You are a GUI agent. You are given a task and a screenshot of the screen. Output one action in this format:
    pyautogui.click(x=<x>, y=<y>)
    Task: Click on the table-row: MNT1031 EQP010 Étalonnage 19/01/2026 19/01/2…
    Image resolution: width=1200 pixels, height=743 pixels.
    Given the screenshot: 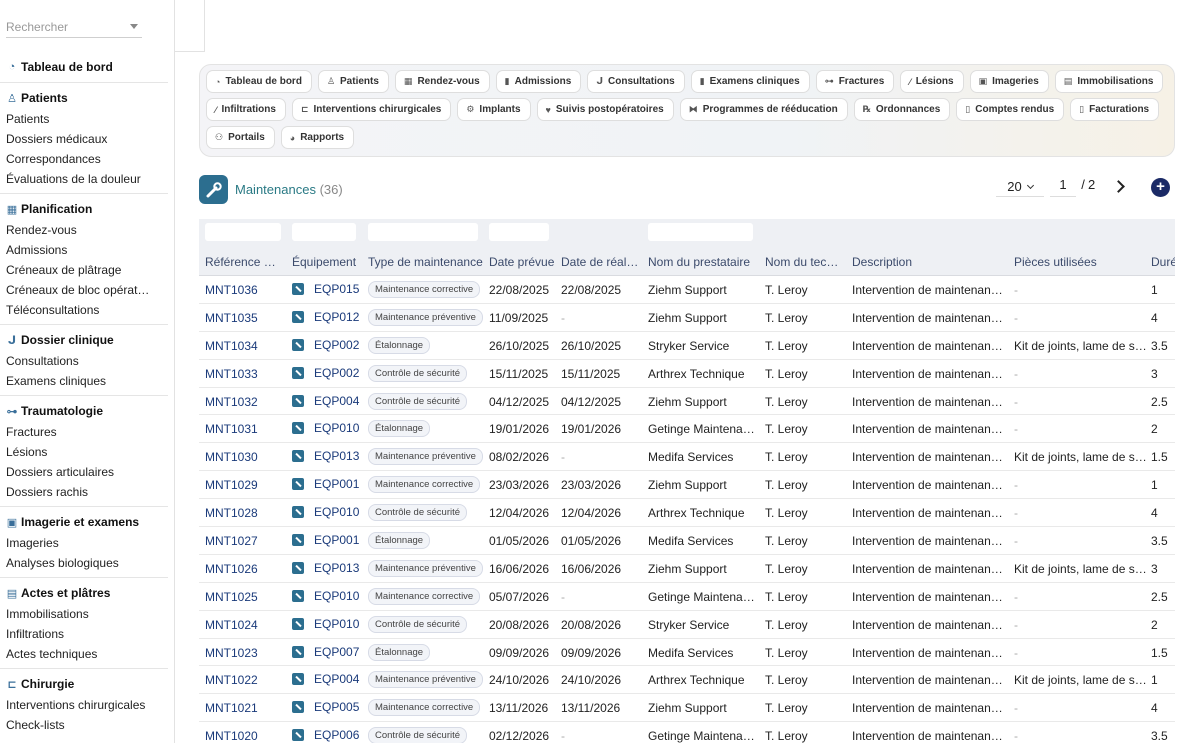 What is the action you would take?
    pyautogui.click(x=687, y=429)
    